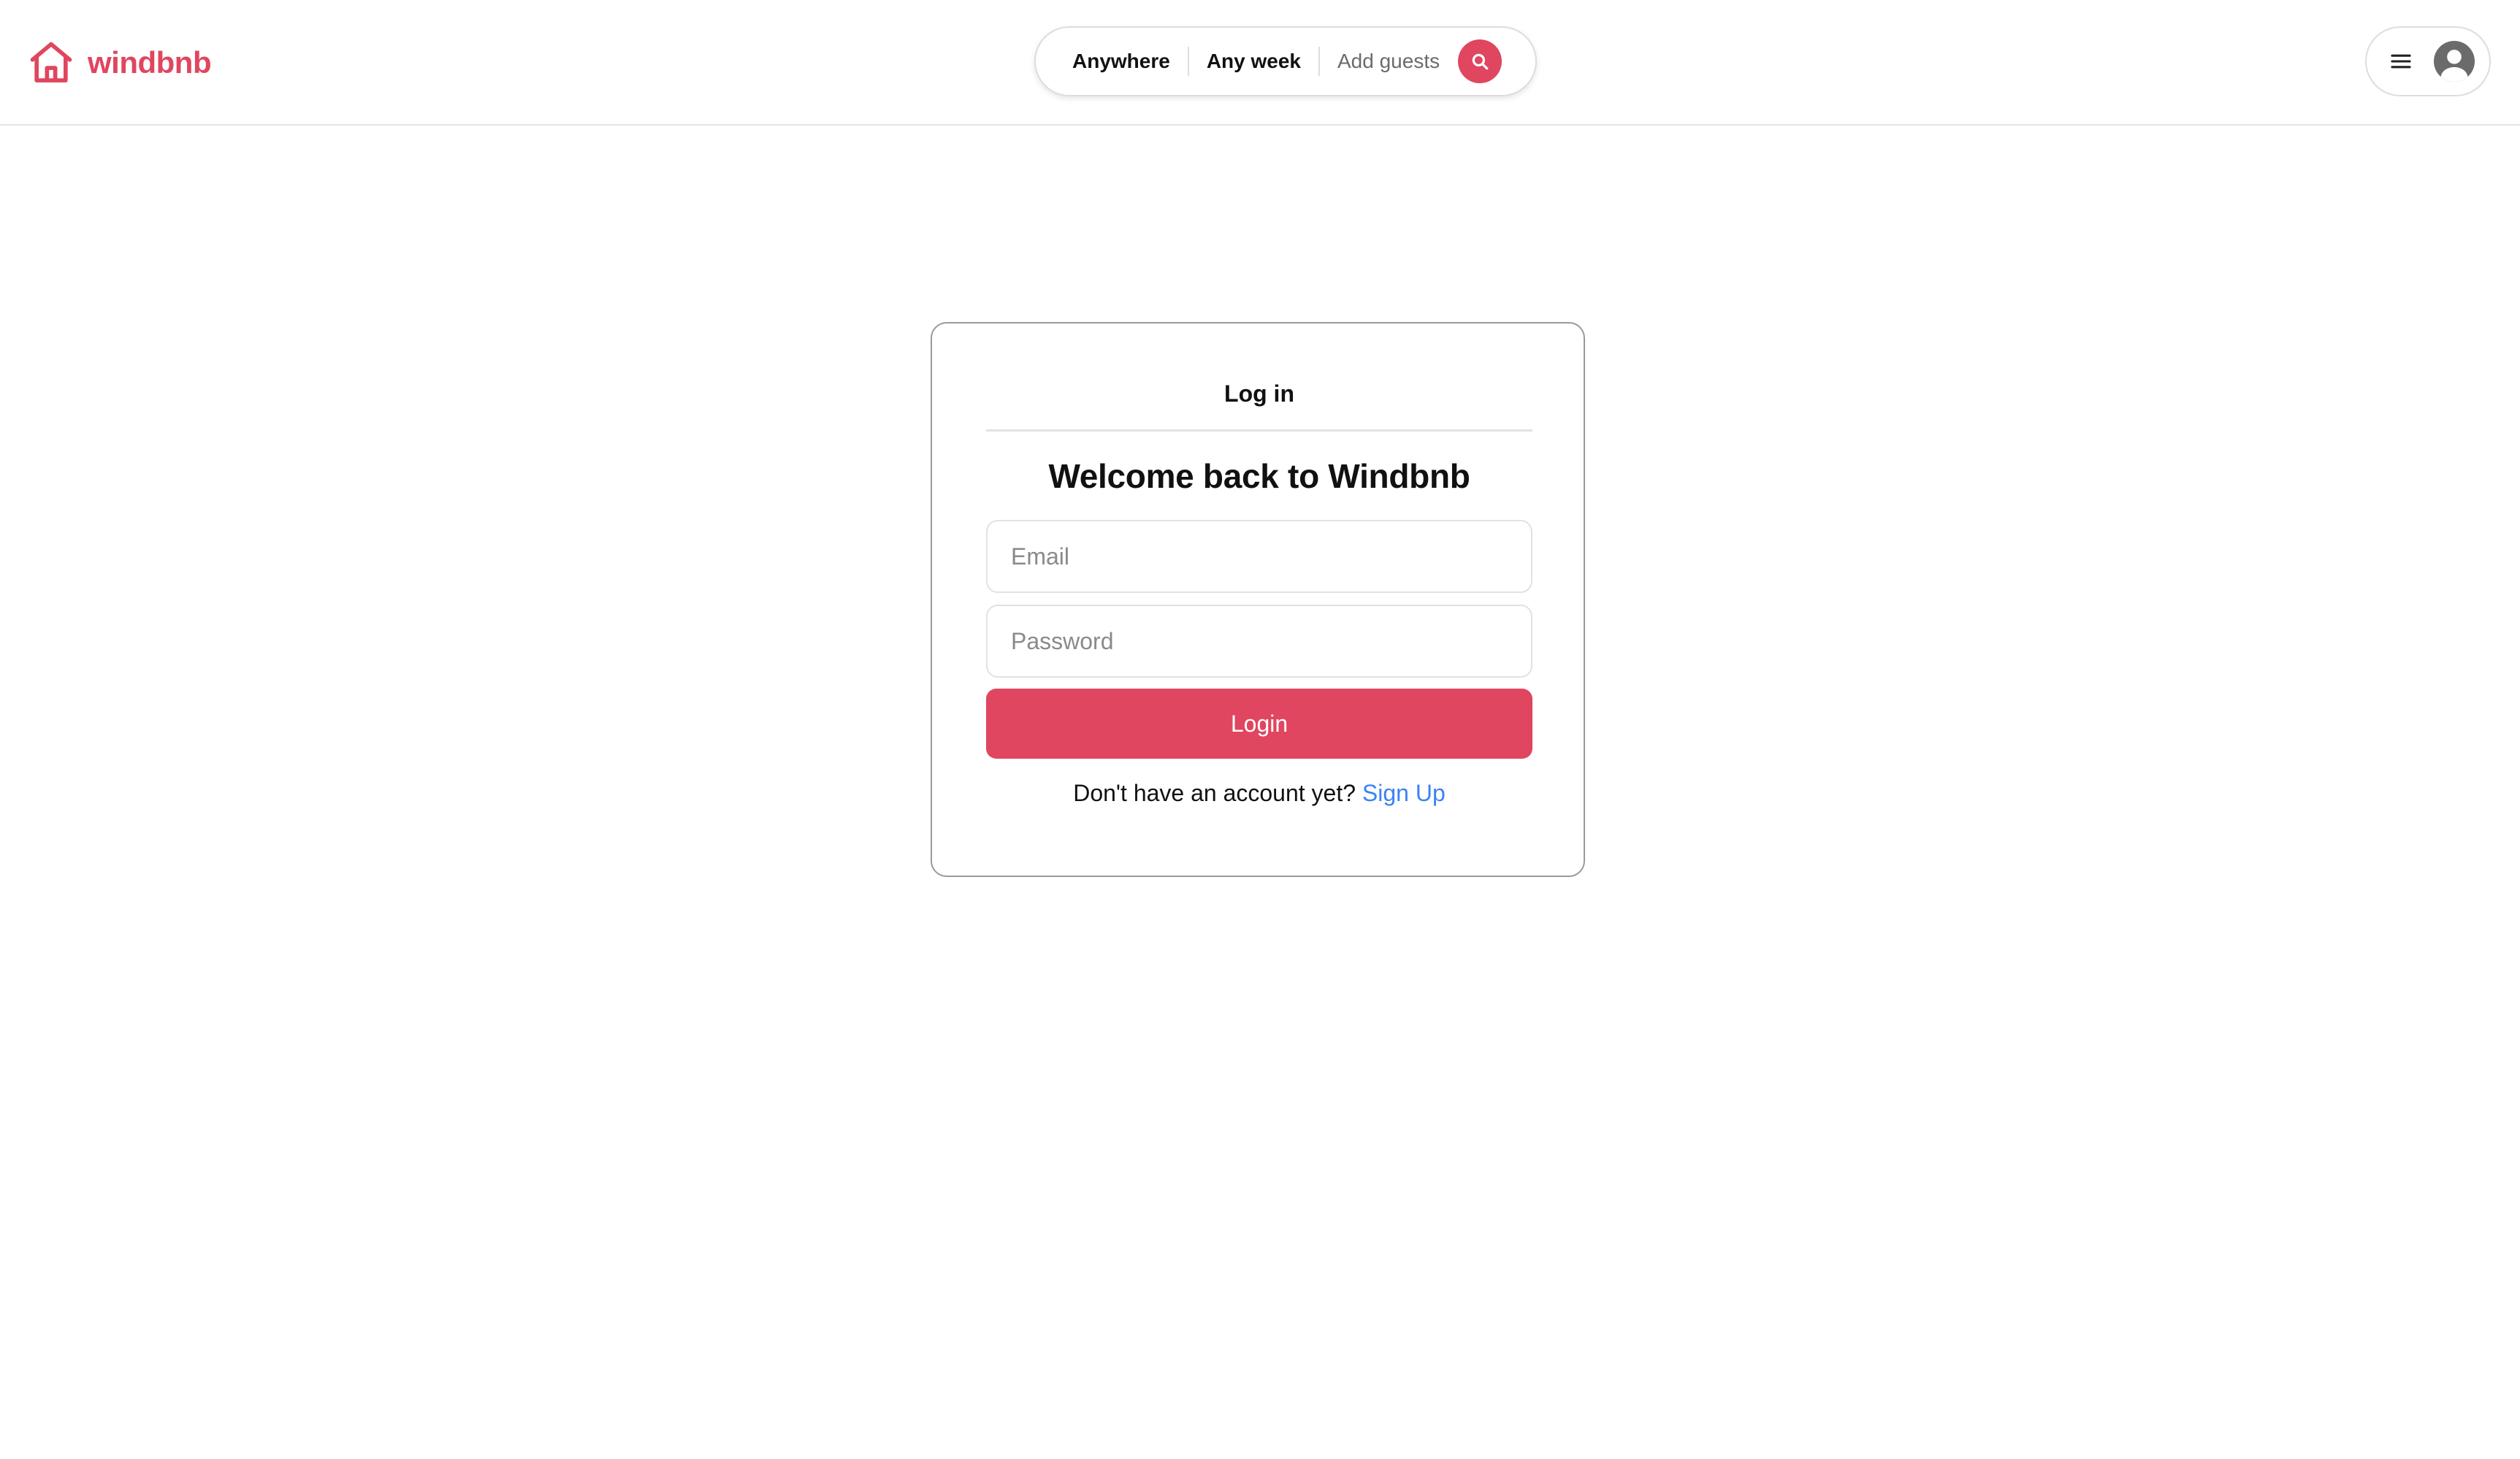 Image resolution: width=2520 pixels, height=1459 pixels. I want to click on login-title: Log in, so click(1259, 393).